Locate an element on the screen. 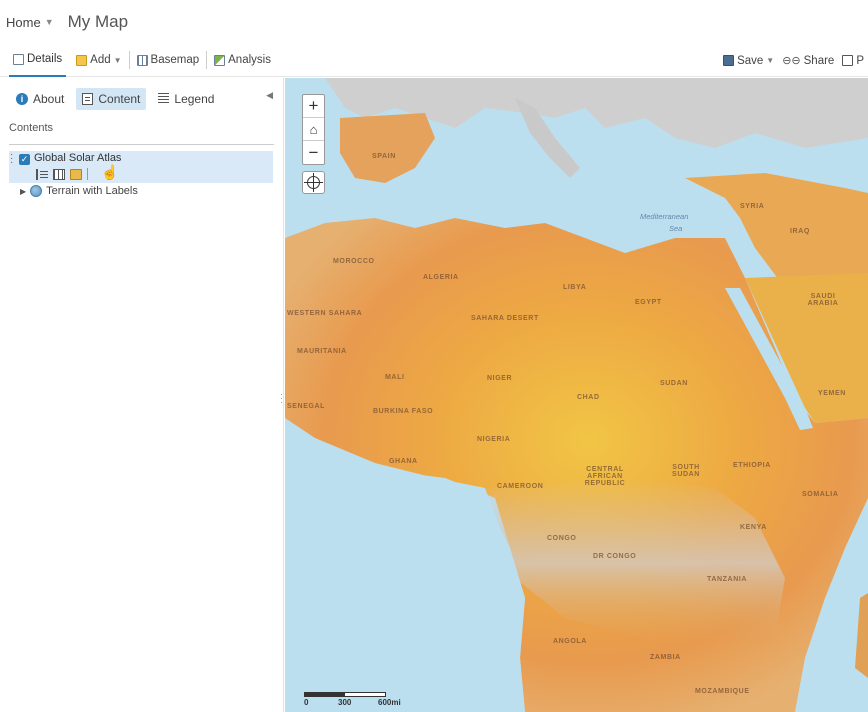  details-label: Details is located at coordinates (45, 59).